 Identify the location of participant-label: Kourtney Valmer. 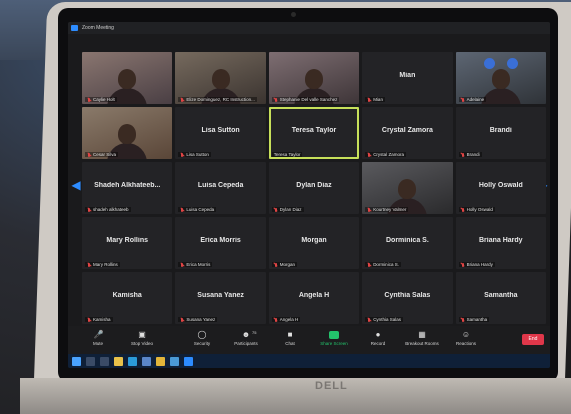
(387, 209).